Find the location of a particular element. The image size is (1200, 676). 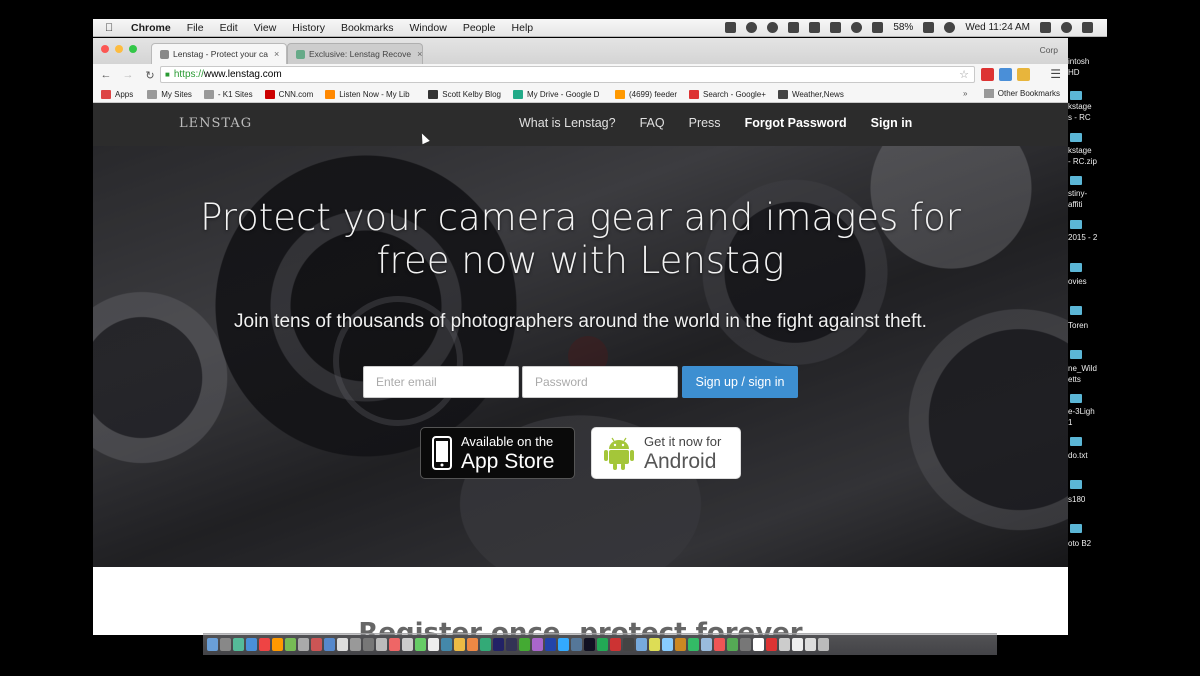

bookmark-weather: Weather,News is located at coordinates (810, 94).